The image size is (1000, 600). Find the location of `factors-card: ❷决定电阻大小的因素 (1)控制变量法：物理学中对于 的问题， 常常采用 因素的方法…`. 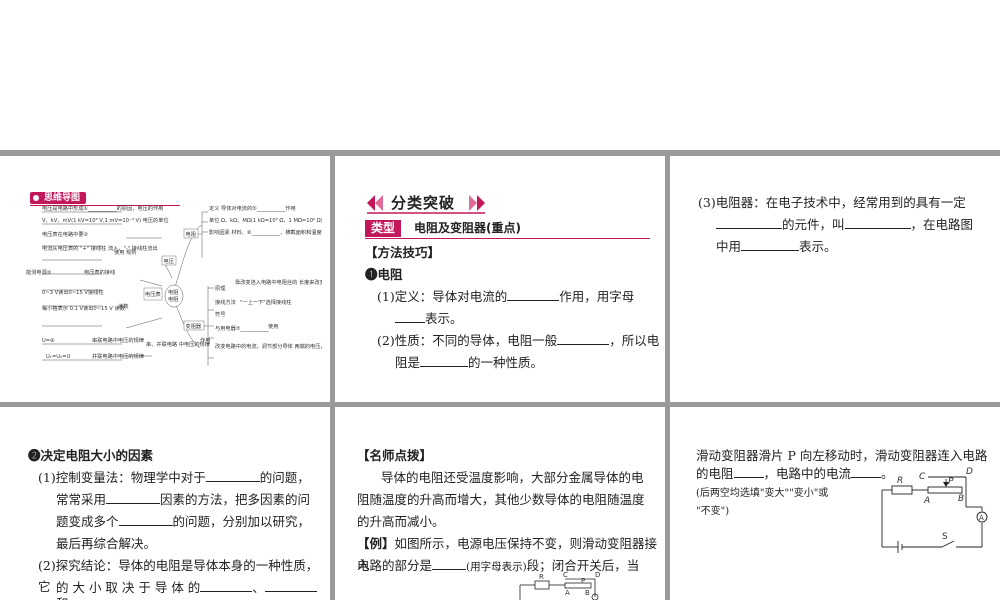

factors-card: ❷决定电阻大小的因素 (1)控制变量法：物理学中对于 的问题， 常常采用 因素的方法… is located at coordinates (165, 503).